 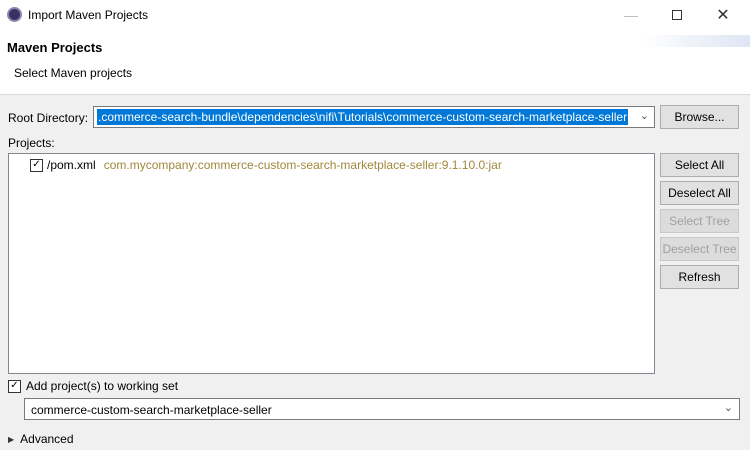 What do you see at coordinates (55, 47) in the screenshot?
I see `page-title: Maven Projects` at bounding box center [55, 47].